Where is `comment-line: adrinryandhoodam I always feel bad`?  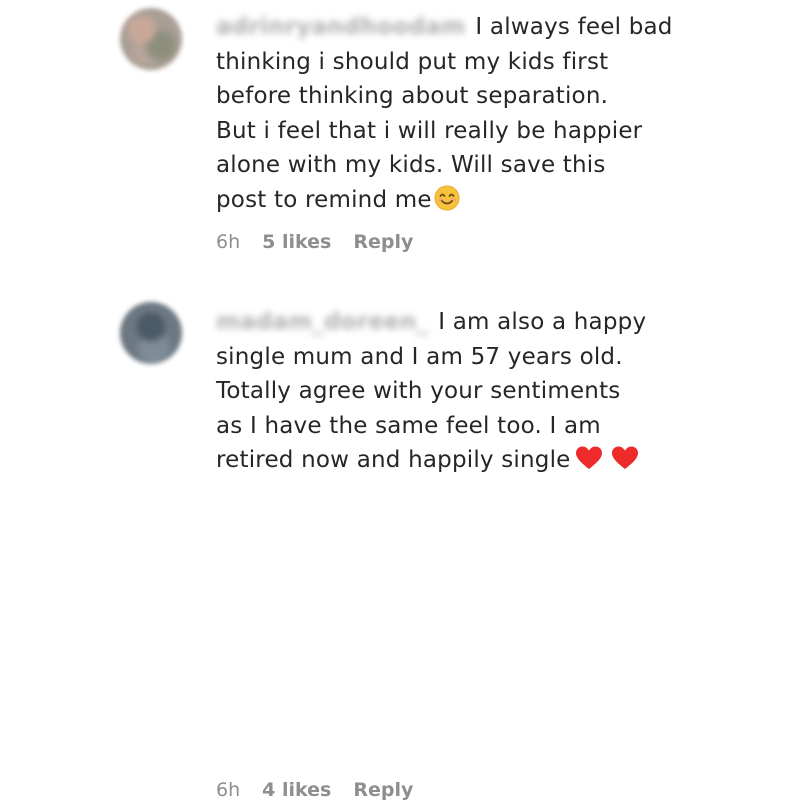 comment-line: adrinryandhoodam I always feel bad is located at coordinates (444, 27).